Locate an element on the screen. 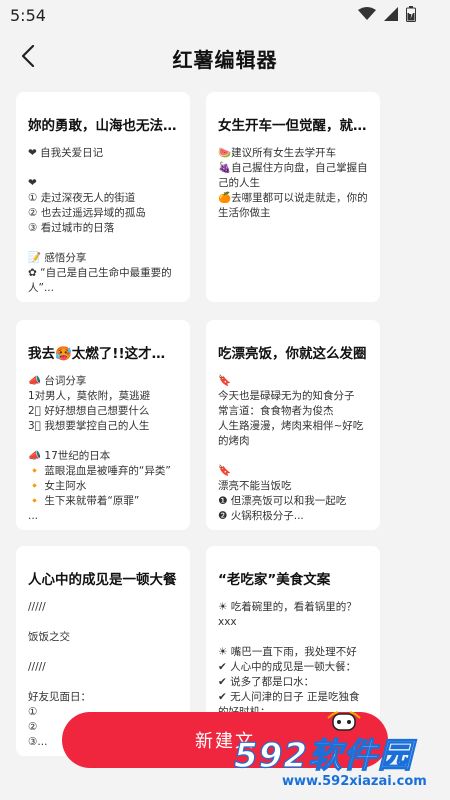 The width and height of the screenshot is (450, 800). card-line: ② 也去过遥远异域的孤岛 is located at coordinates (87, 213).